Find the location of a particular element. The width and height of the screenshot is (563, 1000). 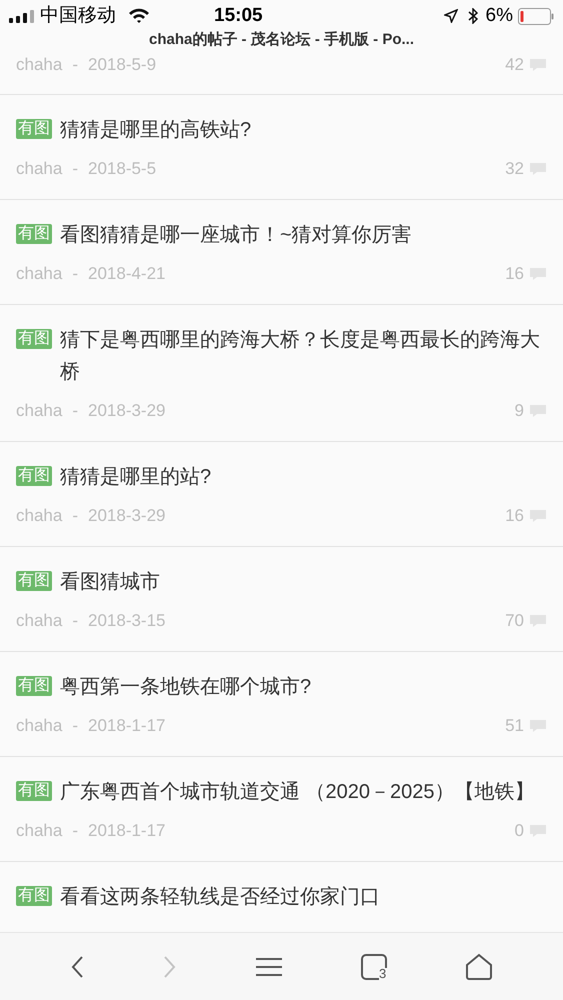

post-date: 2018-5-5 is located at coordinates (122, 169).